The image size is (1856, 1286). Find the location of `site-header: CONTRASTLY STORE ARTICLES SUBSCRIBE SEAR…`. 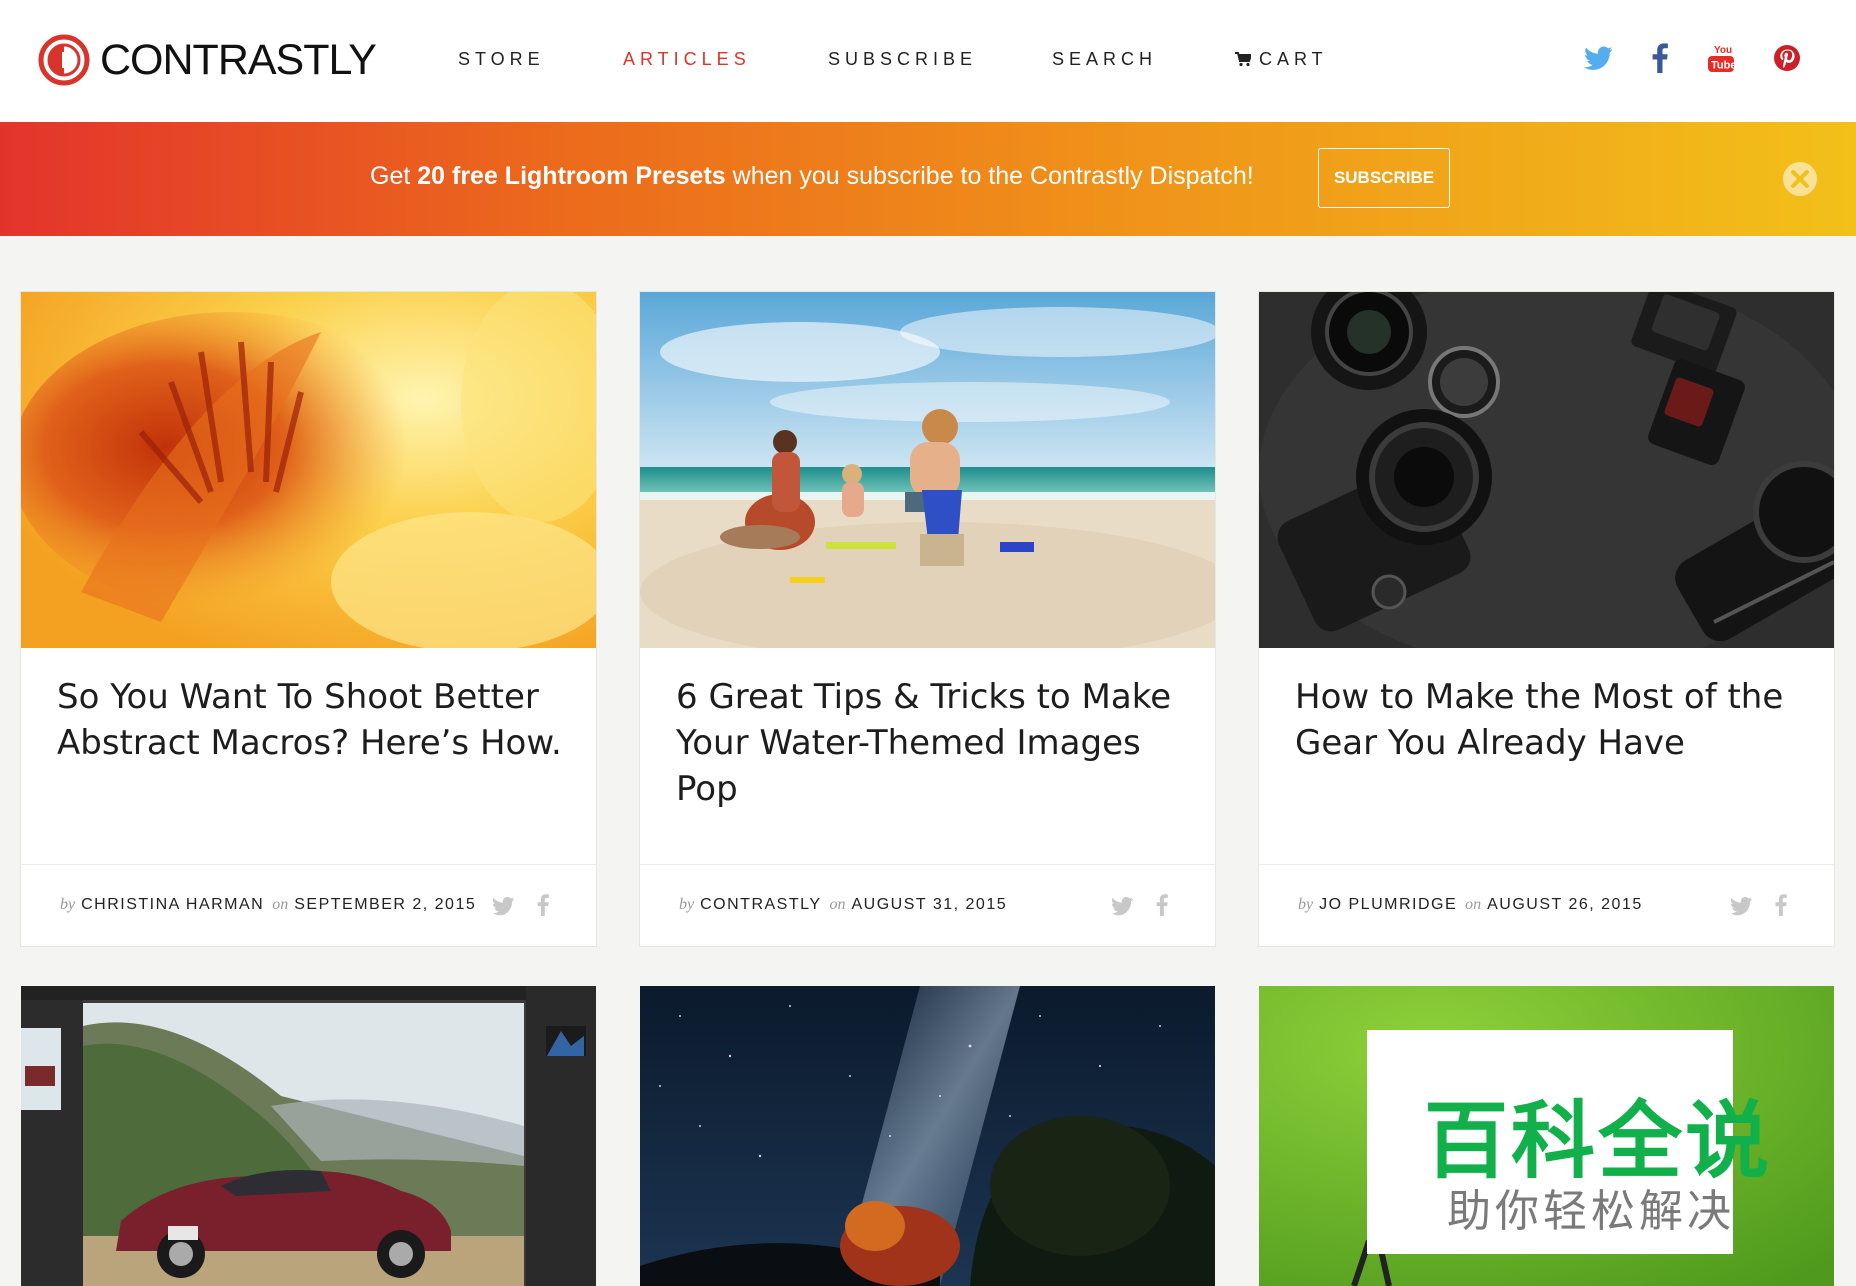

site-header: CONTRASTLY STORE ARTICLES SUBSCRIBE SEAR… is located at coordinates (928, 61).